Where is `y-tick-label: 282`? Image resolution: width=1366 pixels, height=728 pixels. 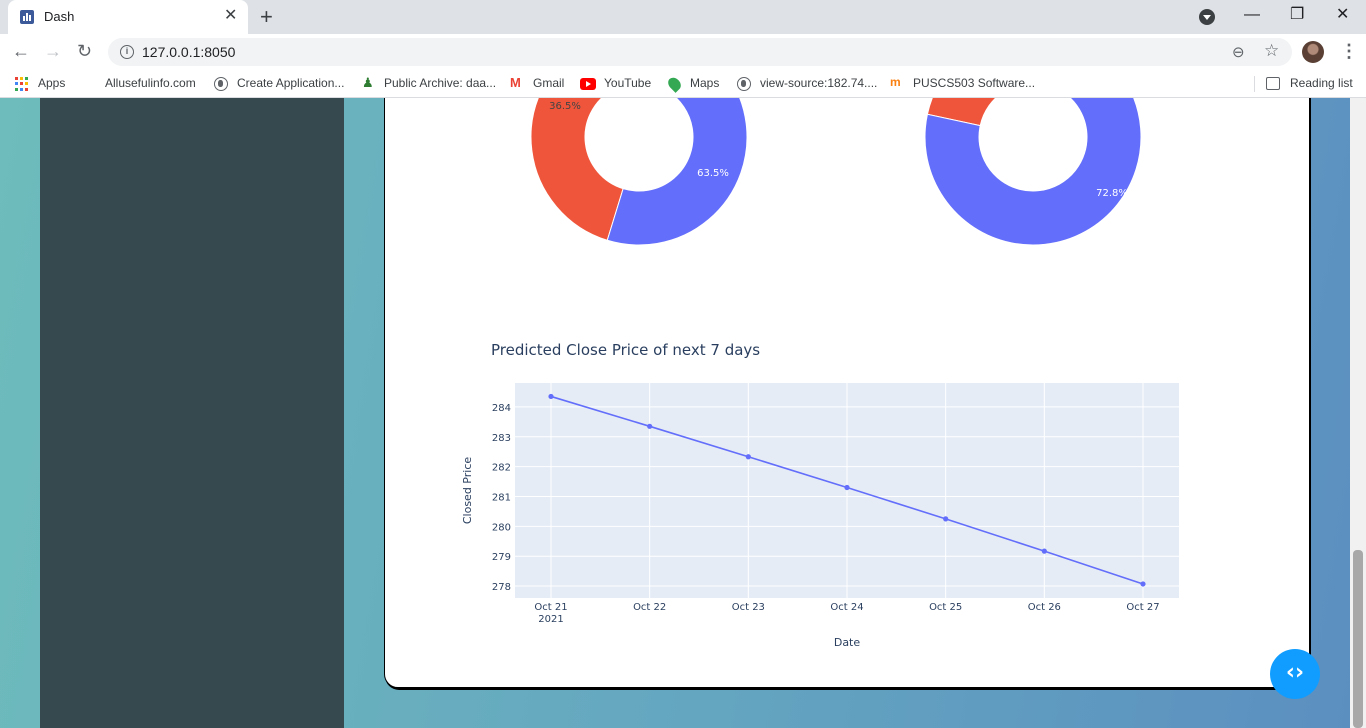 y-tick-label: 282 is located at coordinates (501, 468).